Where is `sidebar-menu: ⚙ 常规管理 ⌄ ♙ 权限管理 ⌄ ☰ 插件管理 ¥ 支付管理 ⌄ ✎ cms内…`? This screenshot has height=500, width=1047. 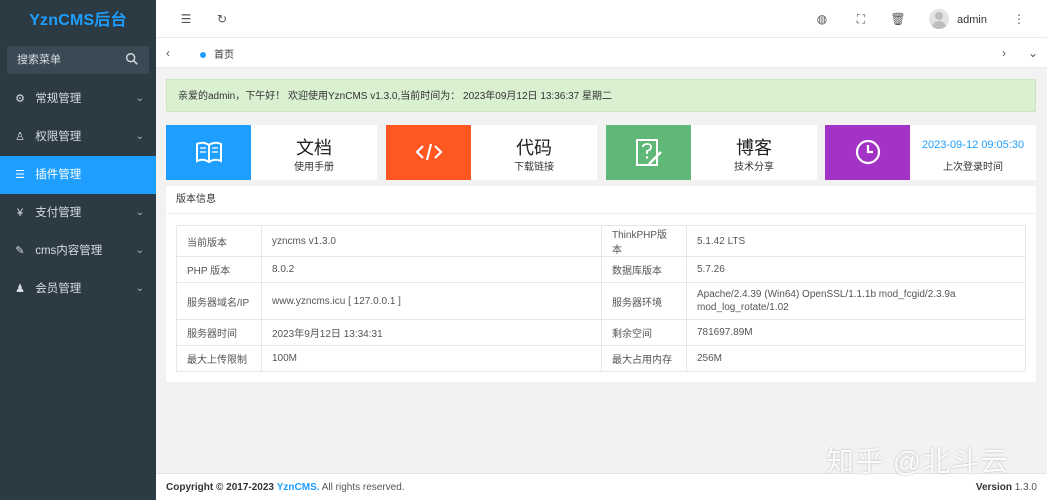
sidebar-menu: ⚙ 常规管理 ⌄ ♙ 权限管理 ⌄ ☰ 插件管理 ¥ 支付管理 ⌄ ✎ cms内… is located at coordinates (78, 194).